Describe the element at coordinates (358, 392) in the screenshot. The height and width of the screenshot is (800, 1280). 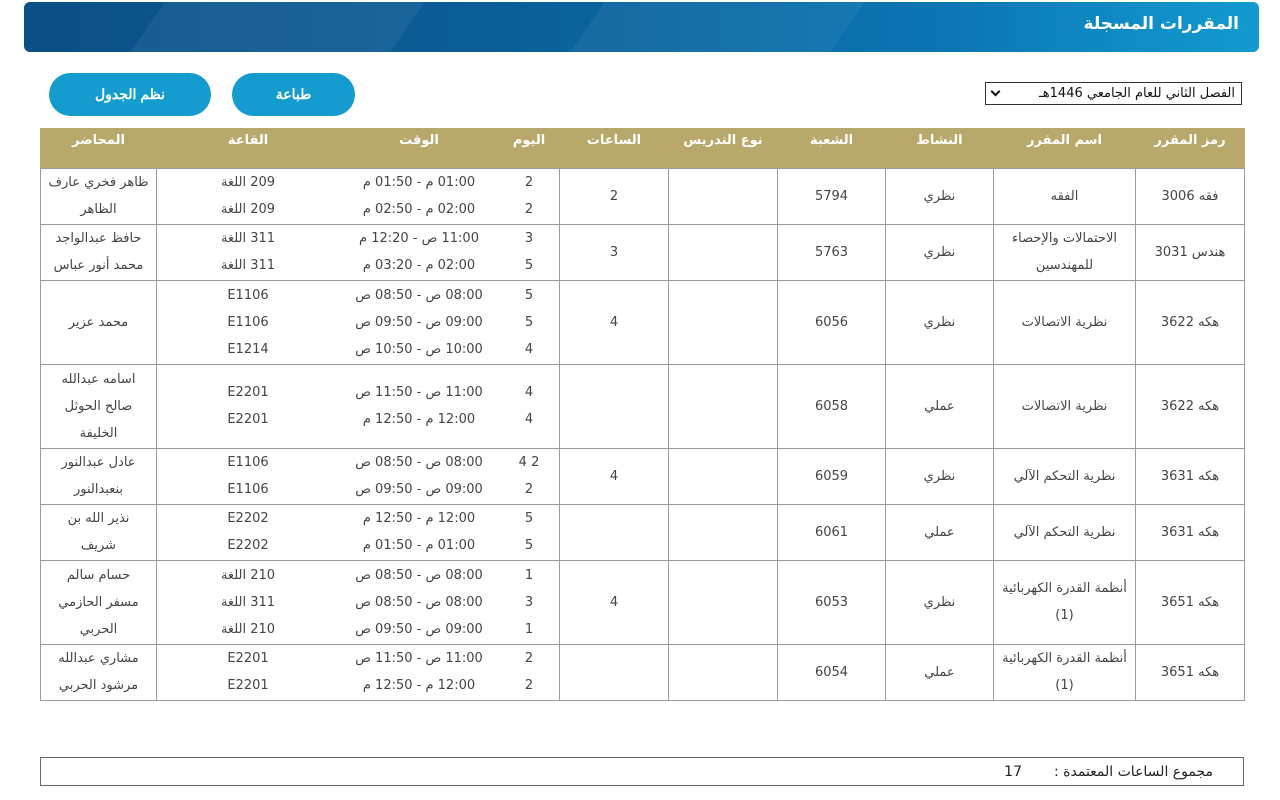
I see `session-line: 4 11:00 ص - 11:50 ص E2201` at that location.